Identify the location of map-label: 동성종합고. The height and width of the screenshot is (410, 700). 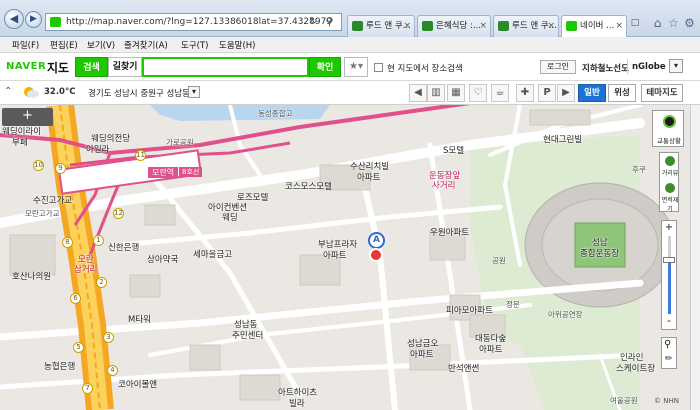
(275, 113).